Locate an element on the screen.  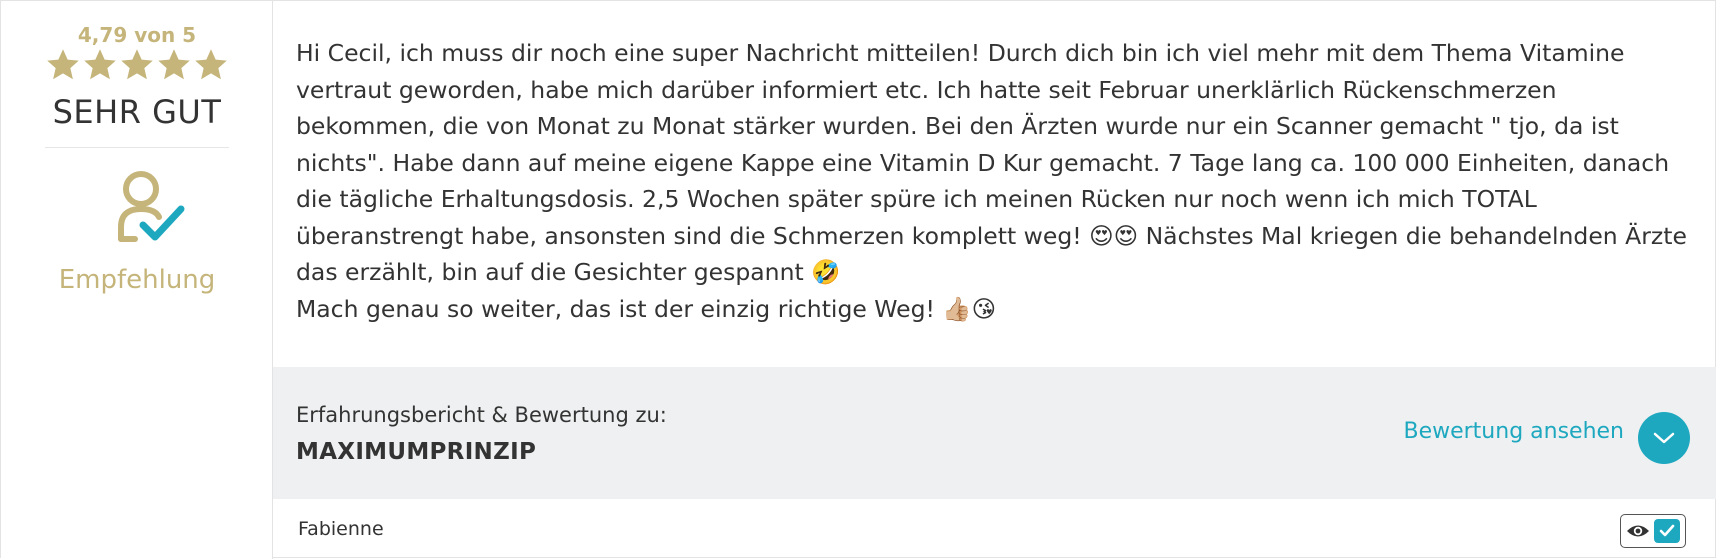
rating-label: SEHR GUT is located at coordinates (137, 112).